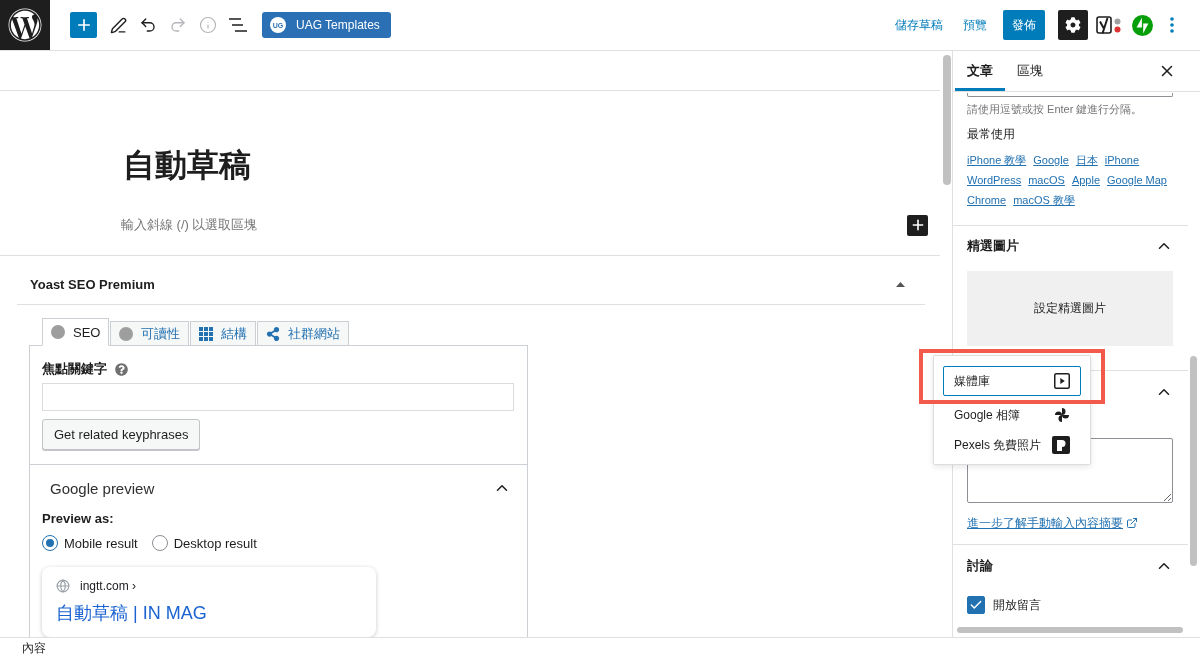 This screenshot has width=1200, height=658. I want to click on section-title: Google preview, so click(102, 488).